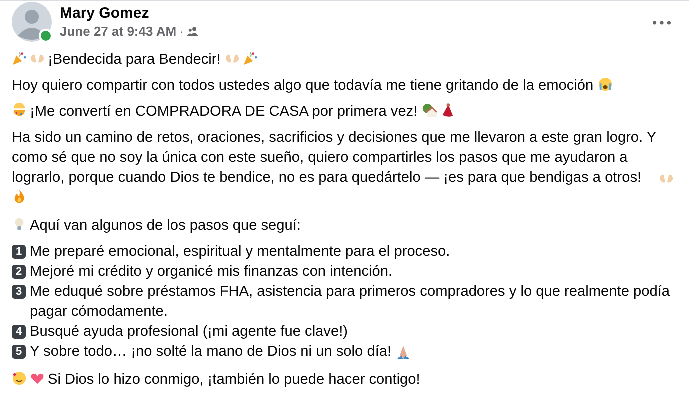 The image size is (689, 401). I want to click on step-text: Y sobre todo… ¡no solté la mano de Dios ni un solo día!, so click(211, 352).